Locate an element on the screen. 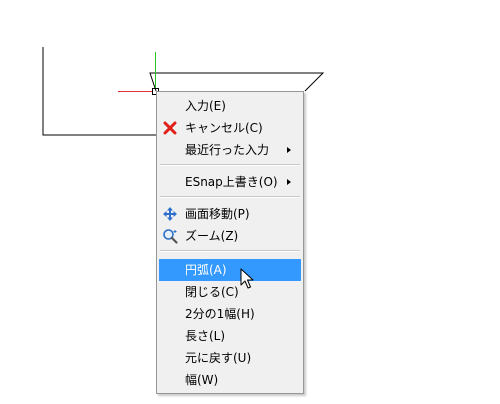 The image size is (500, 404). menu-item-undo: 元に戻す(U) is located at coordinates (230, 358).